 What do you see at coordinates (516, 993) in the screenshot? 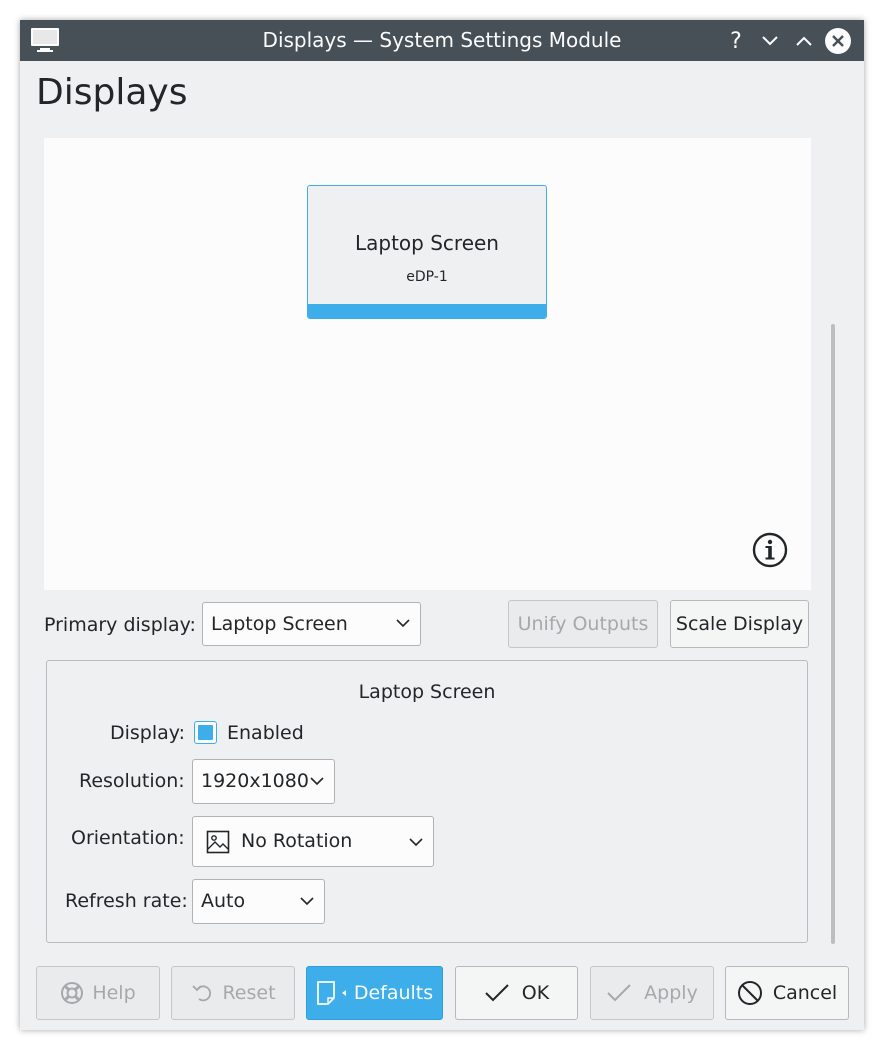
I see `ok-button: OK` at bounding box center [516, 993].